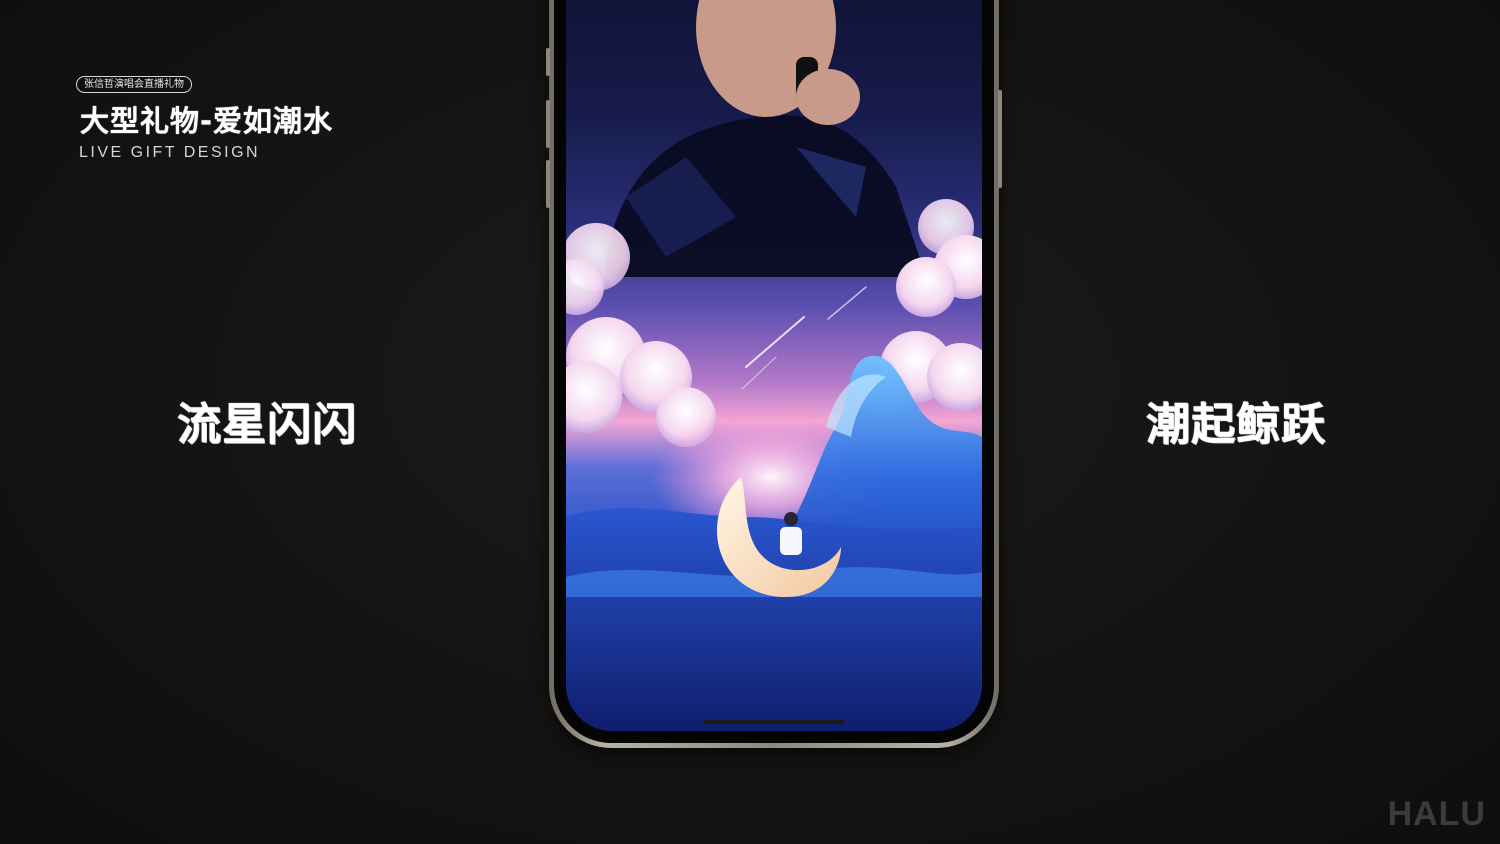  Describe the element at coordinates (267, 424) in the screenshot. I see `caption-meteor: 流星闪闪` at that location.